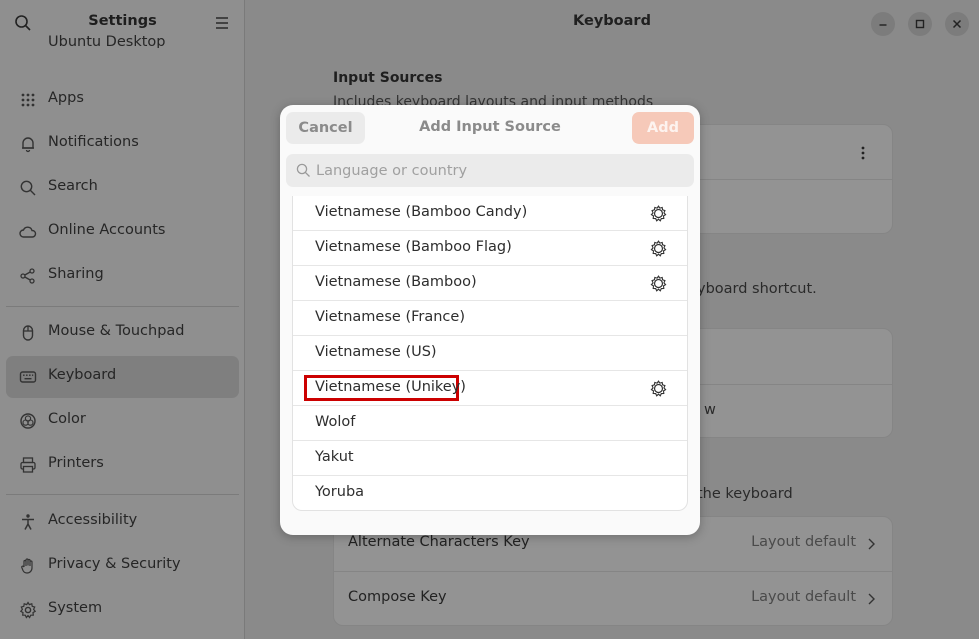 This screenshot has width=979, height=639. I want to click on color-icon, so click(28, 421).